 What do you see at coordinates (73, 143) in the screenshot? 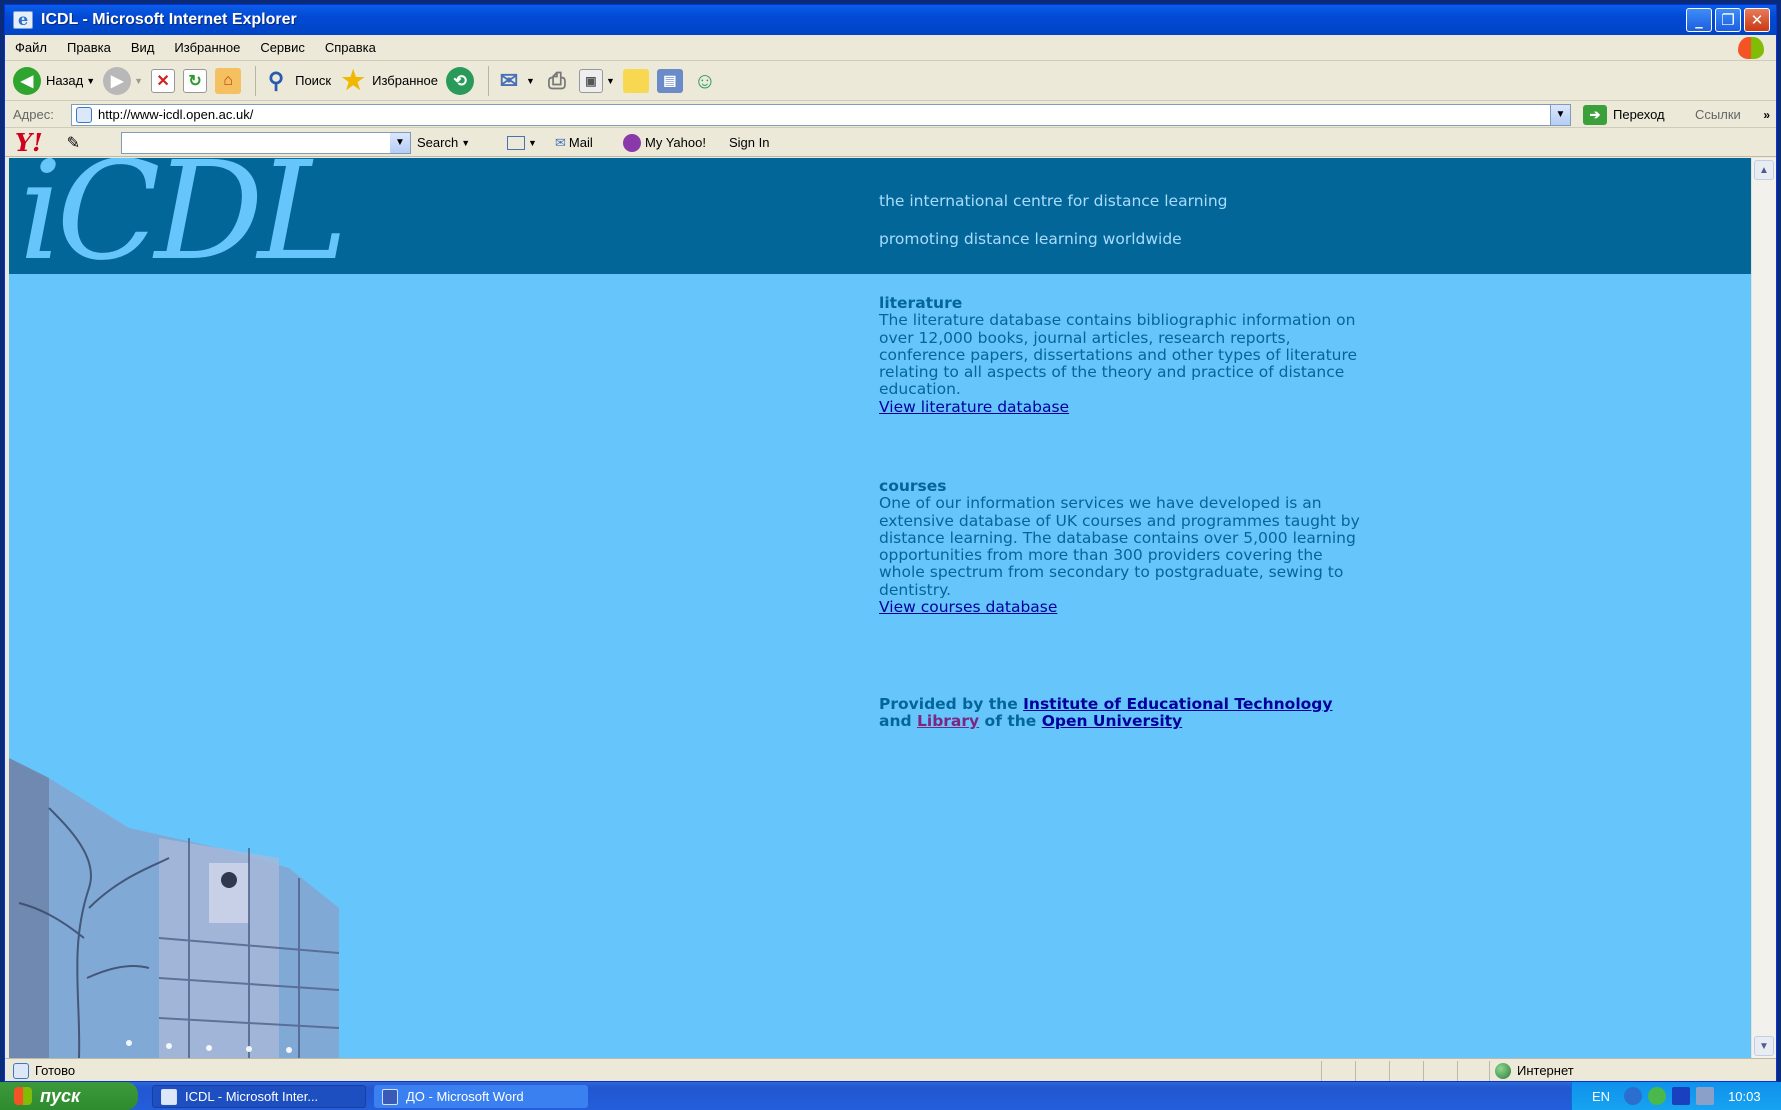
I see `pencil-icon: ✎` at bounding box center [73, 143].